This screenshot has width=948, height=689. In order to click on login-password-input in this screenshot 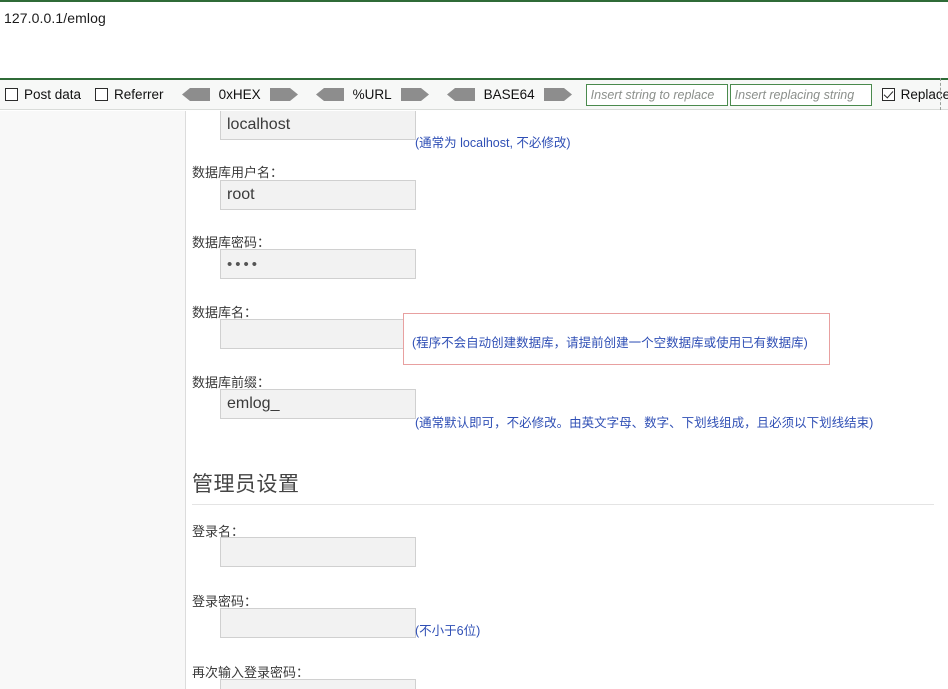, I will do `click(318, 623)`.